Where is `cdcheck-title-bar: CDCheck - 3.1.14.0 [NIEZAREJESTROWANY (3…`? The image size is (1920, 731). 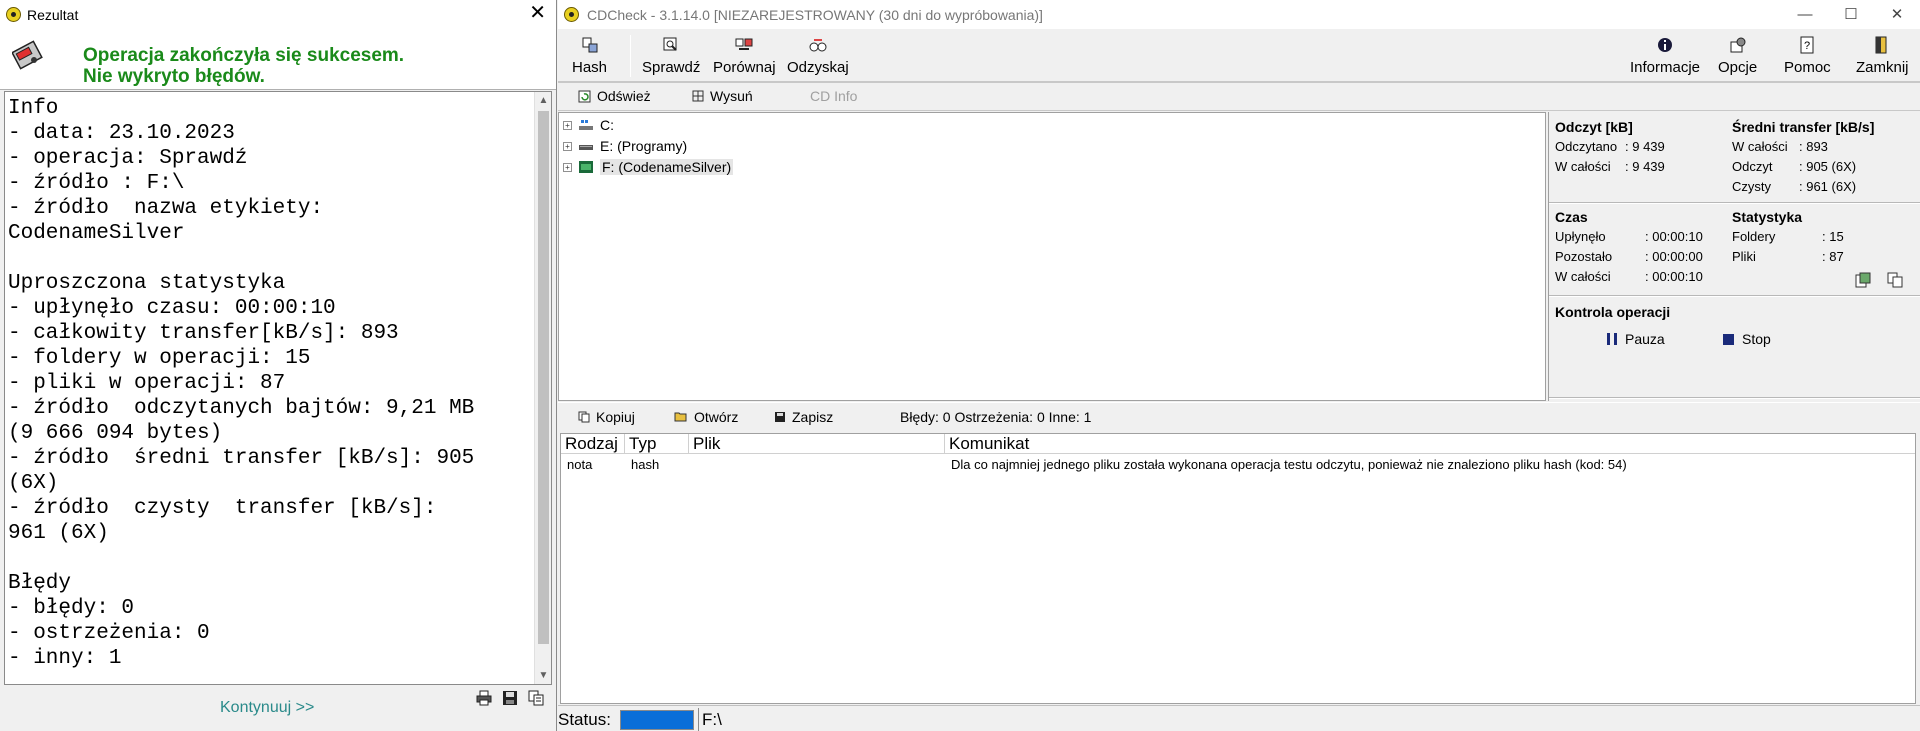
cdcheck-title-bar: CDCheck - 3.1.14.0 [NIEZAREJESTROWANY (3… is located at coordinates (1239, 14).